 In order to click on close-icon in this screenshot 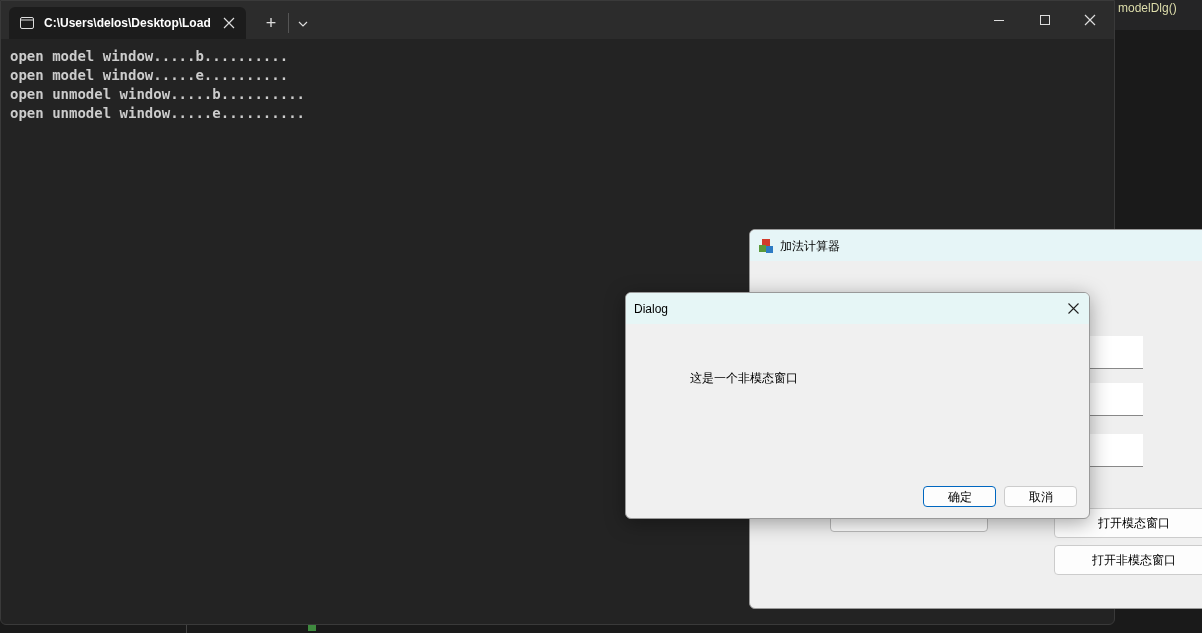, I will do `click(1073, 308)`.